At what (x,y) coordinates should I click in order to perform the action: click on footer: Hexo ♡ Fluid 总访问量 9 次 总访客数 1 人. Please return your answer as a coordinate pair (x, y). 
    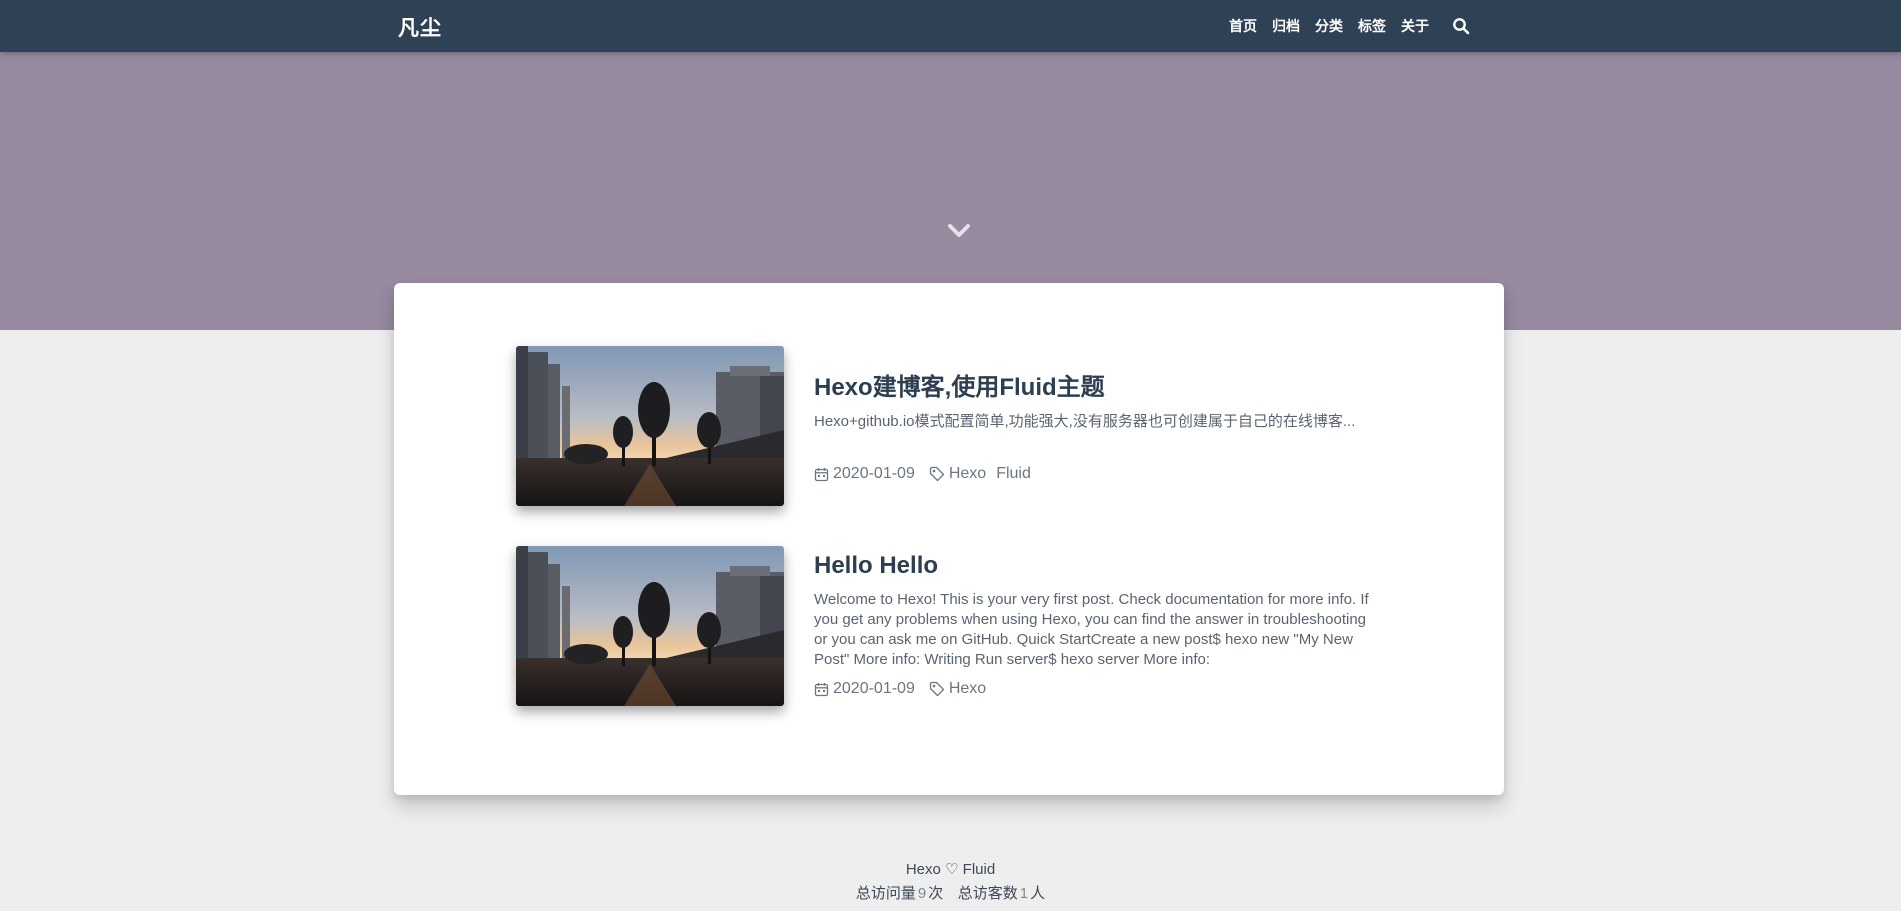
    Looking at the image, I should click on (950, 882).